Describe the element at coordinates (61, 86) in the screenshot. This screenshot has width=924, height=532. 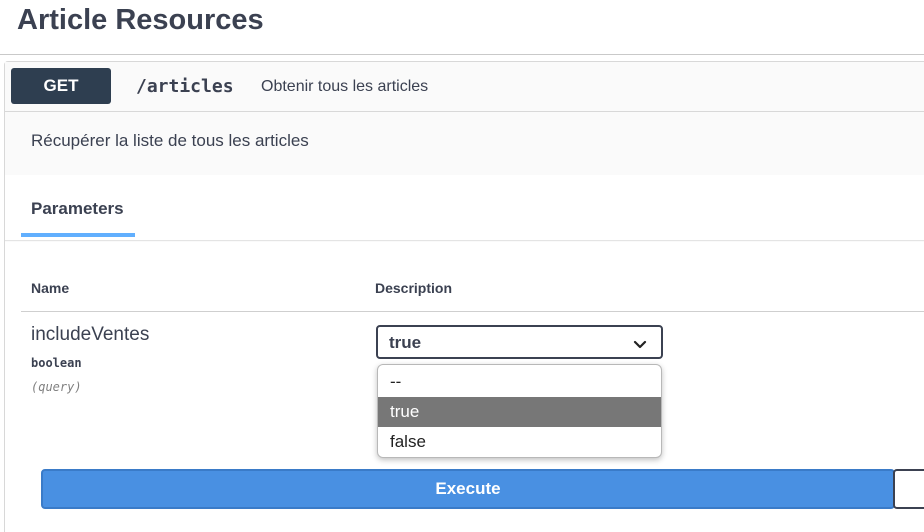
I see `method-badge: GET` at that location.